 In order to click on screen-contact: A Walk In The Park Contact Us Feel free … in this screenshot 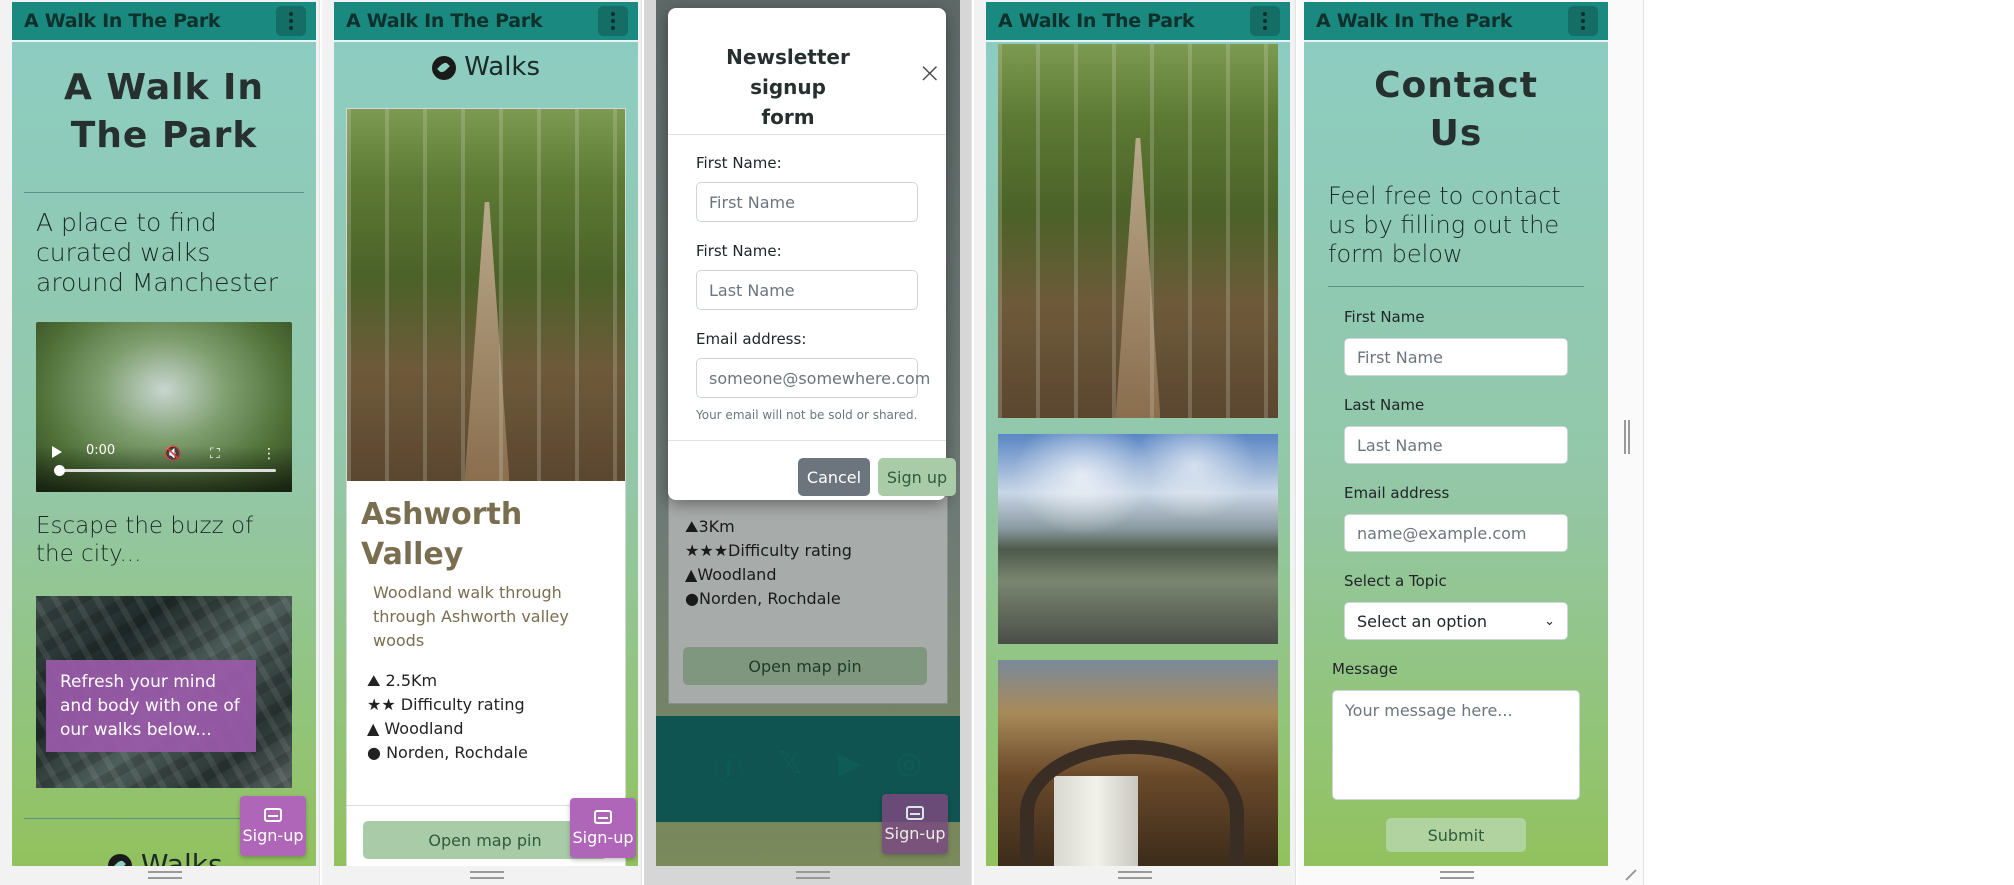, I will do `click(1456, 434)`.